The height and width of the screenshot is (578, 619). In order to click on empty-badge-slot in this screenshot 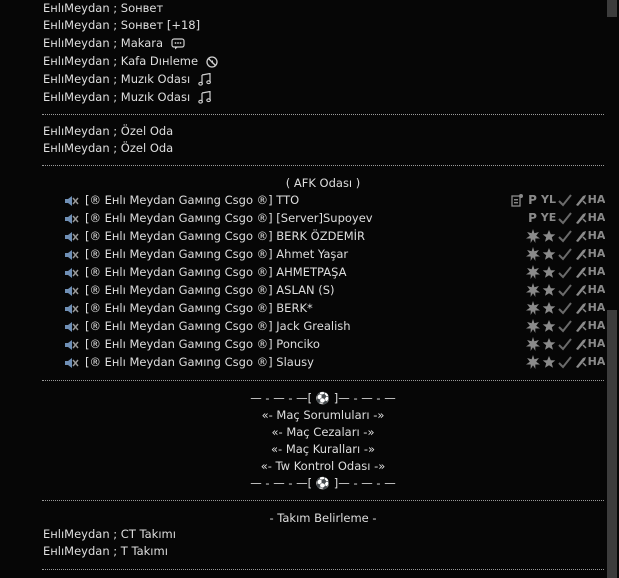, I will do `click(516, 218)`.